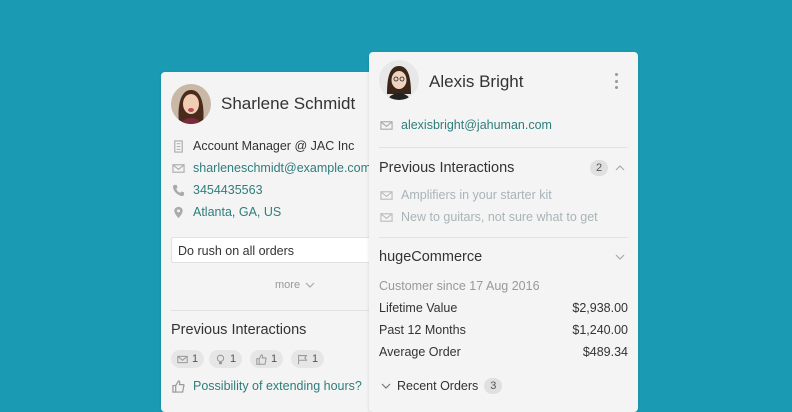  Describe the element at coordinates (493, 386) in the screenshot. I see `recent-orders-count-badge: 3` at that location.